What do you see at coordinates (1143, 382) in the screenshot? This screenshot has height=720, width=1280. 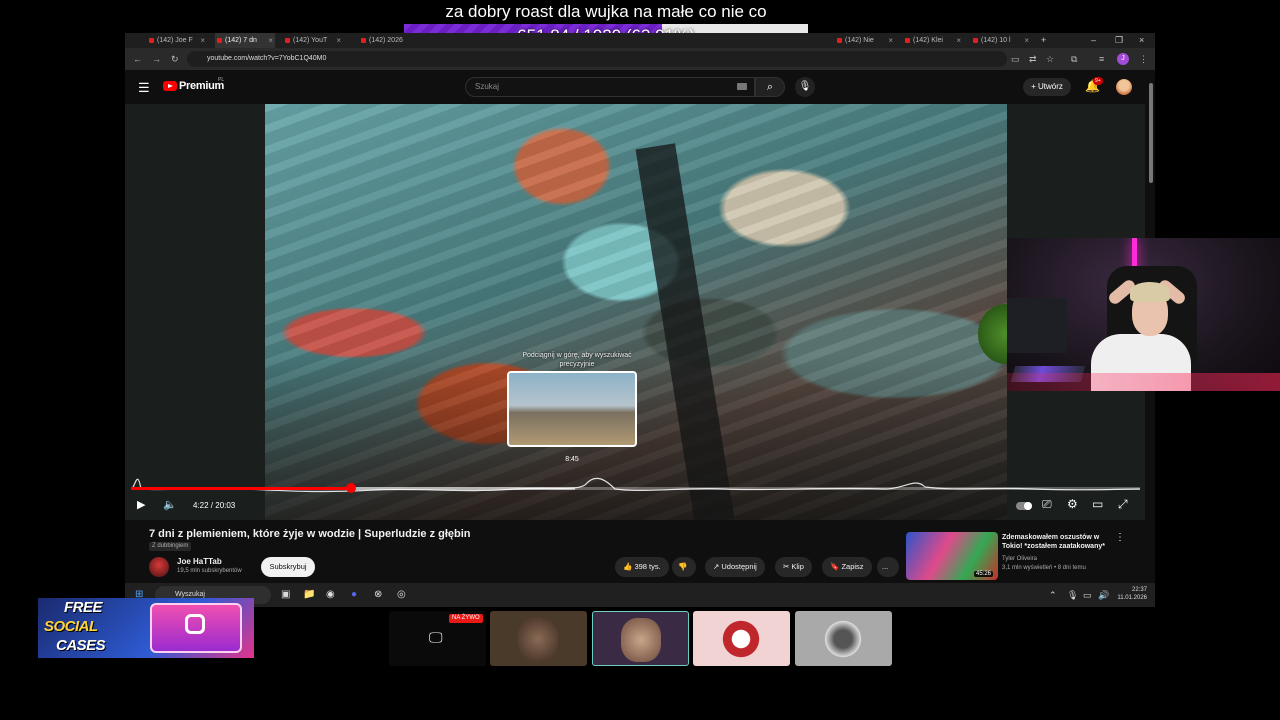 I see `webcam-led-strip` at bounding box center [1143, 382].